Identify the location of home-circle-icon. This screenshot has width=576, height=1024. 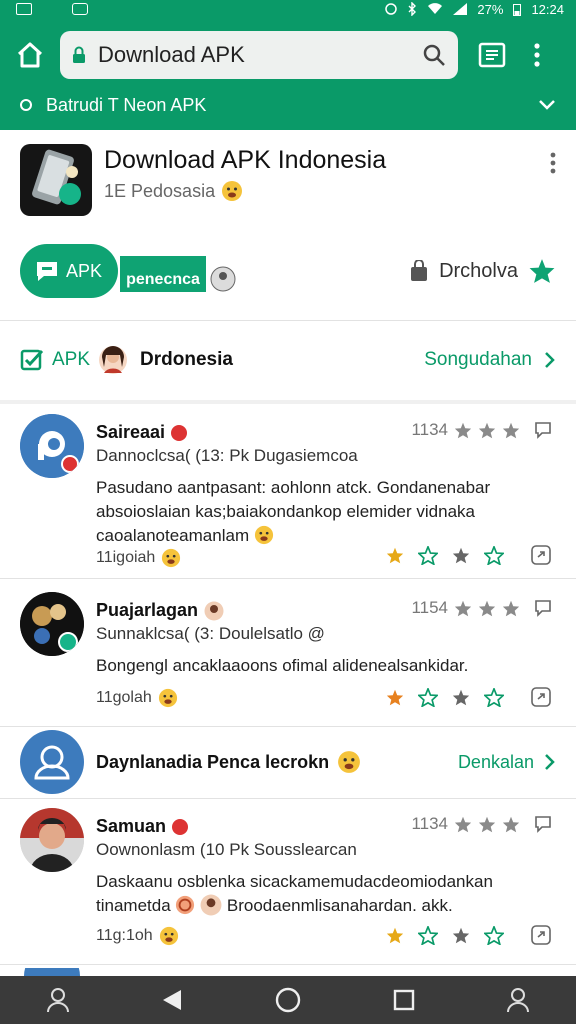
(288, 1000).